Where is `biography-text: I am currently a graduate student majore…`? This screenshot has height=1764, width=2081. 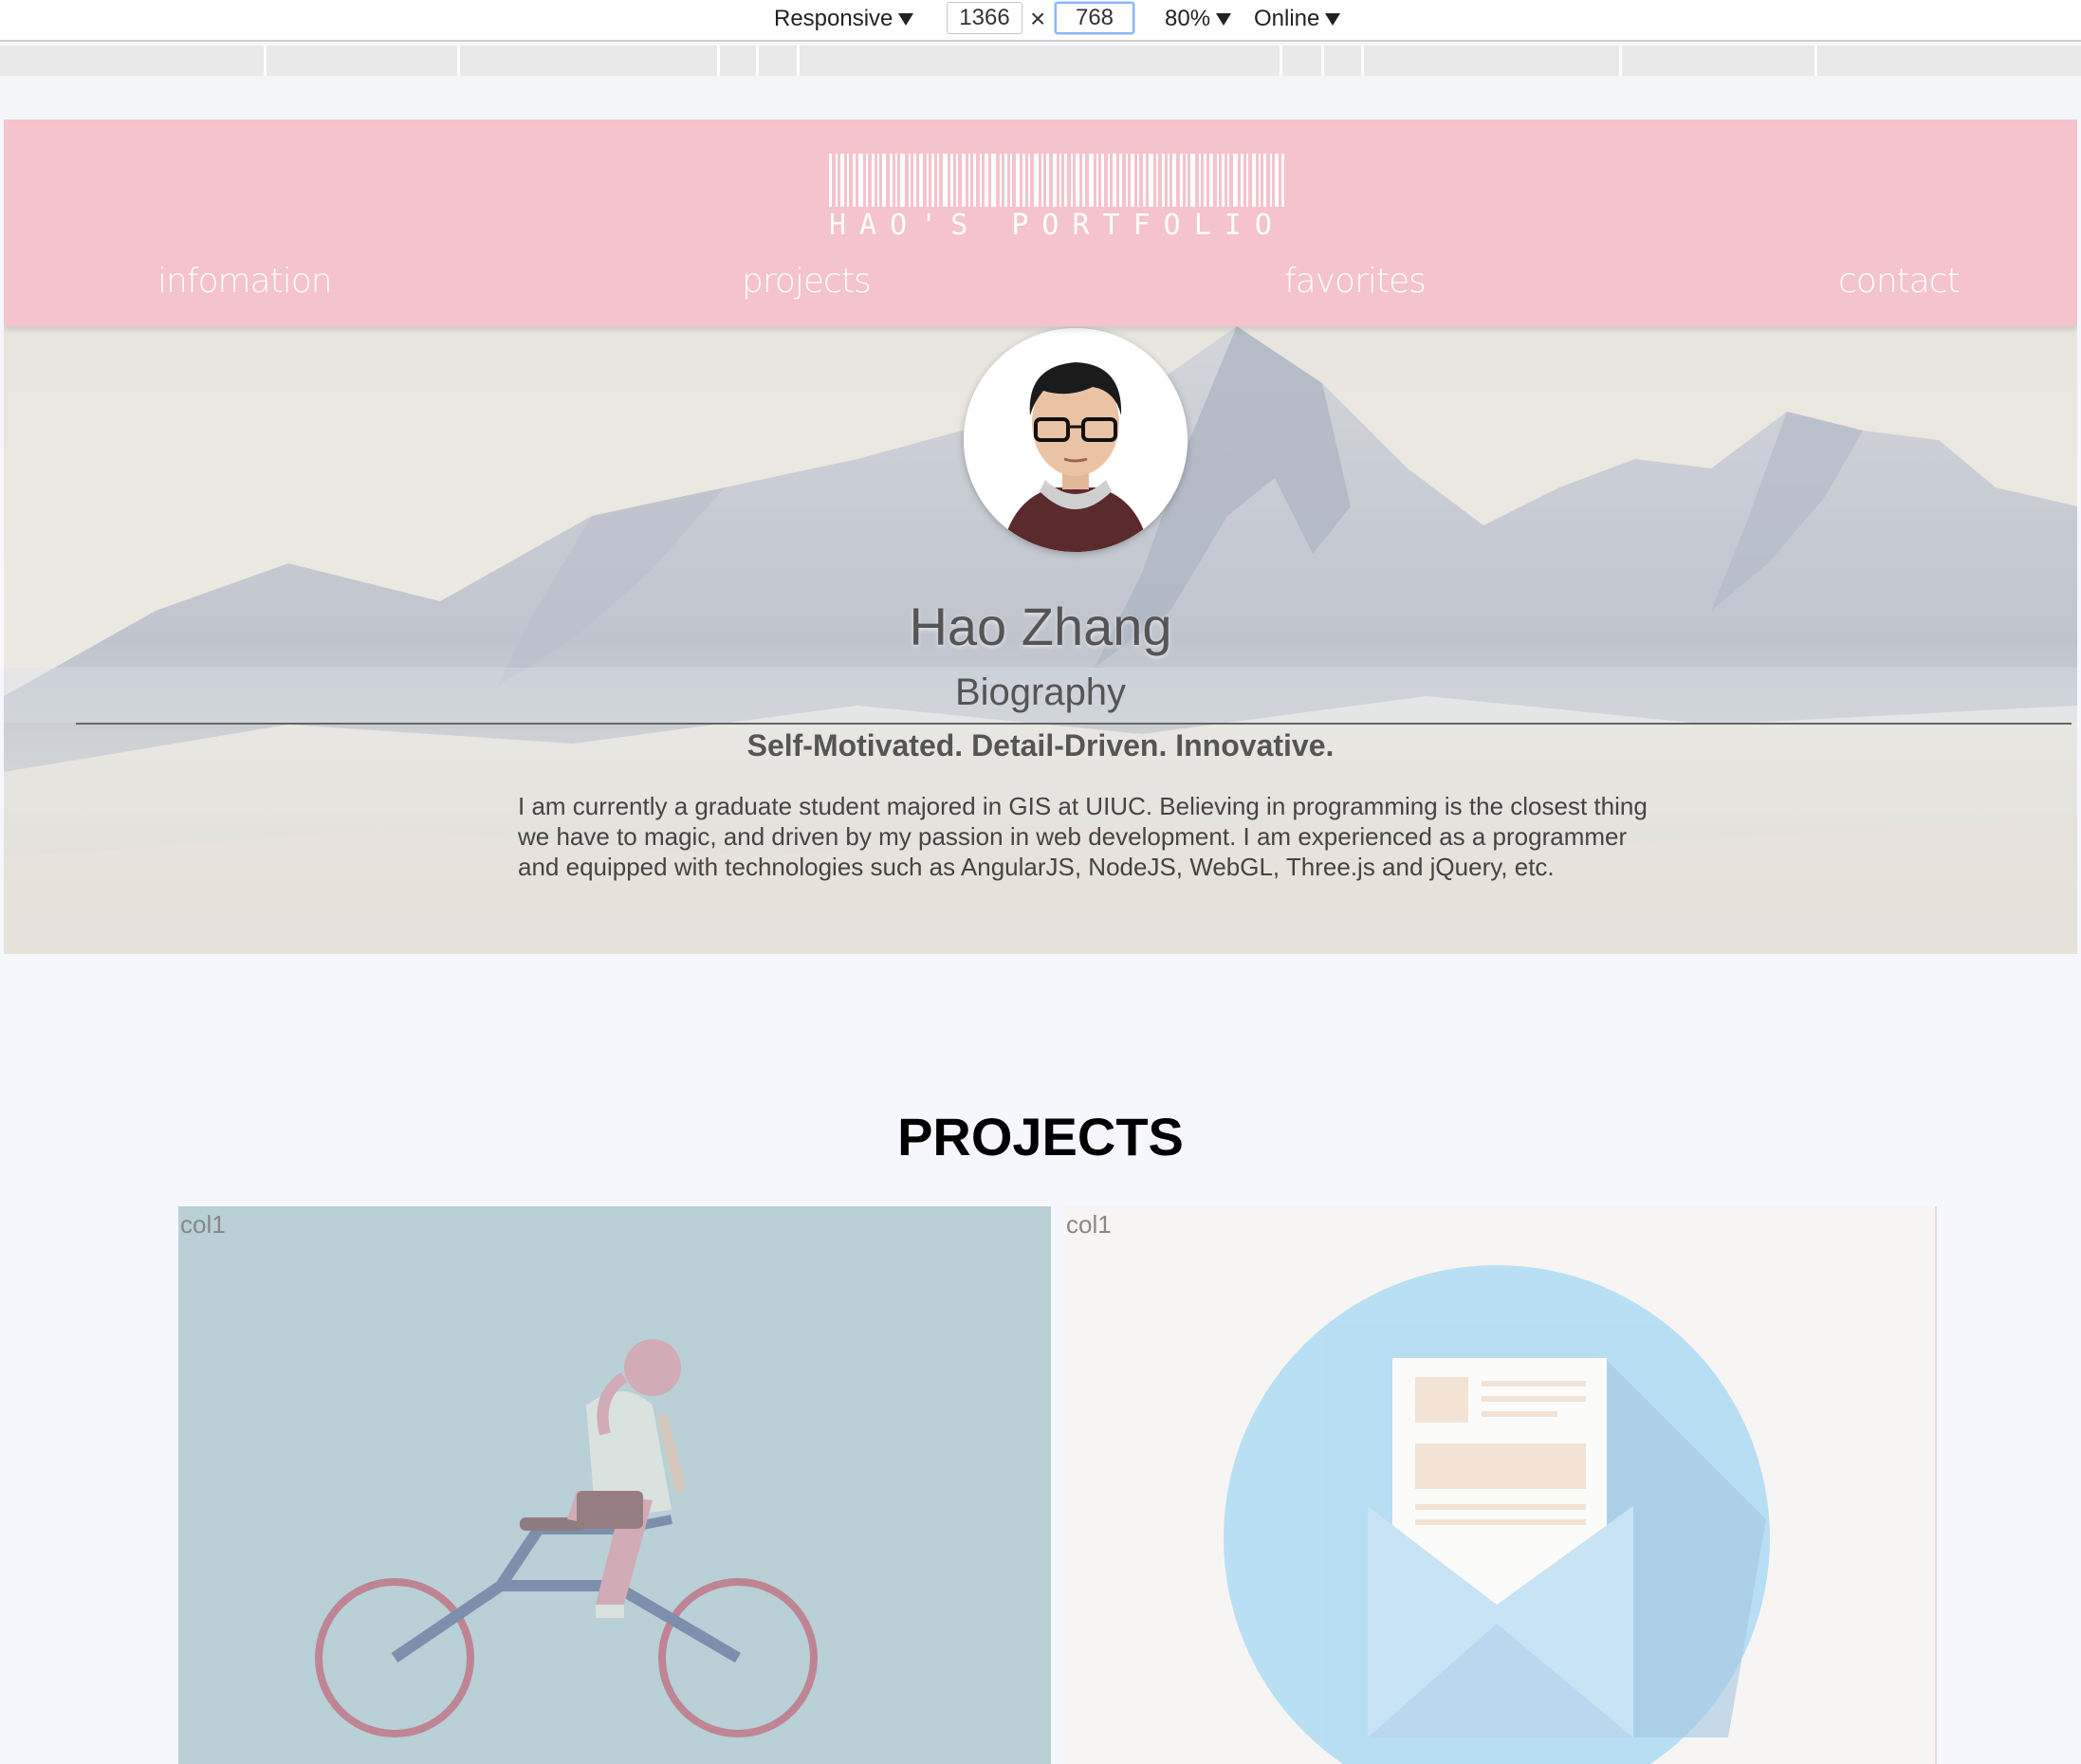
biography-text: I am currently a graduate student majore… is located at coordinates (1083, 836).